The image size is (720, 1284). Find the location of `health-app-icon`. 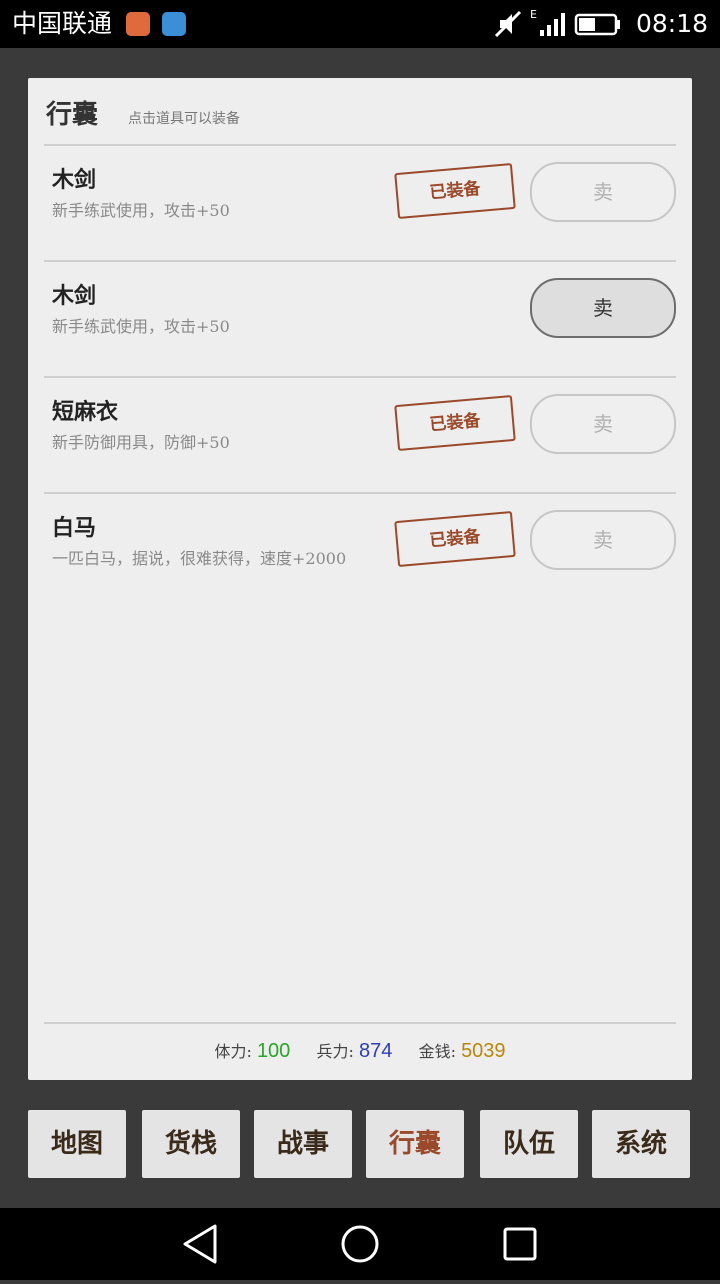

health-app-icon is located at coordinates (174, 24).